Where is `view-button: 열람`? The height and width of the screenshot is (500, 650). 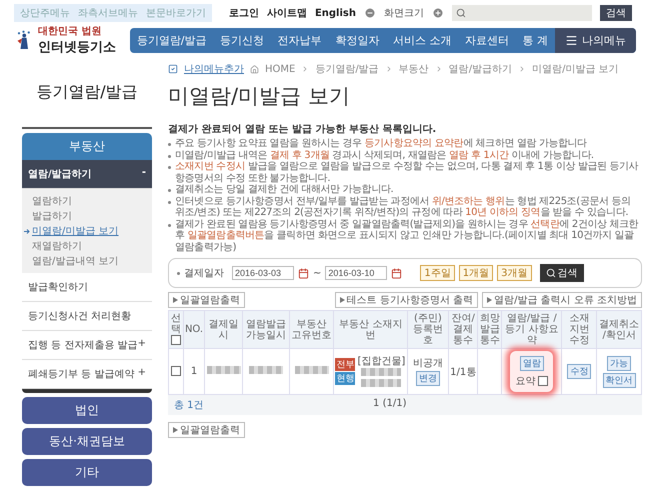
view-button: 열람 is located at coordinates (532, 363).